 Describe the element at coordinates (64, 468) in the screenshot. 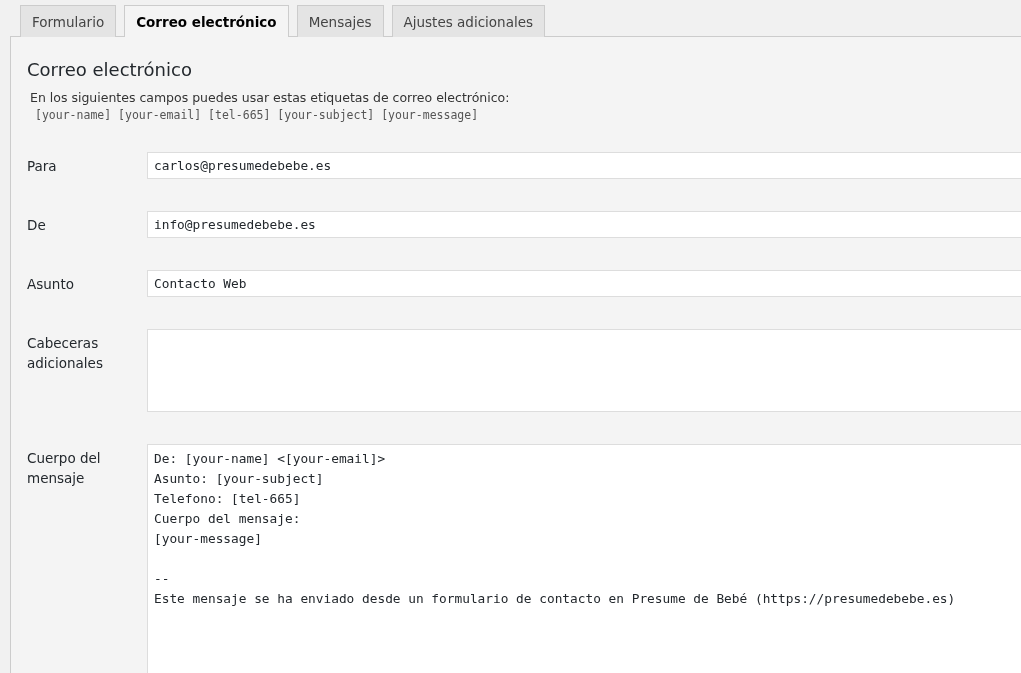

I see `field-label: Cuerpo del mensaje` at that location.